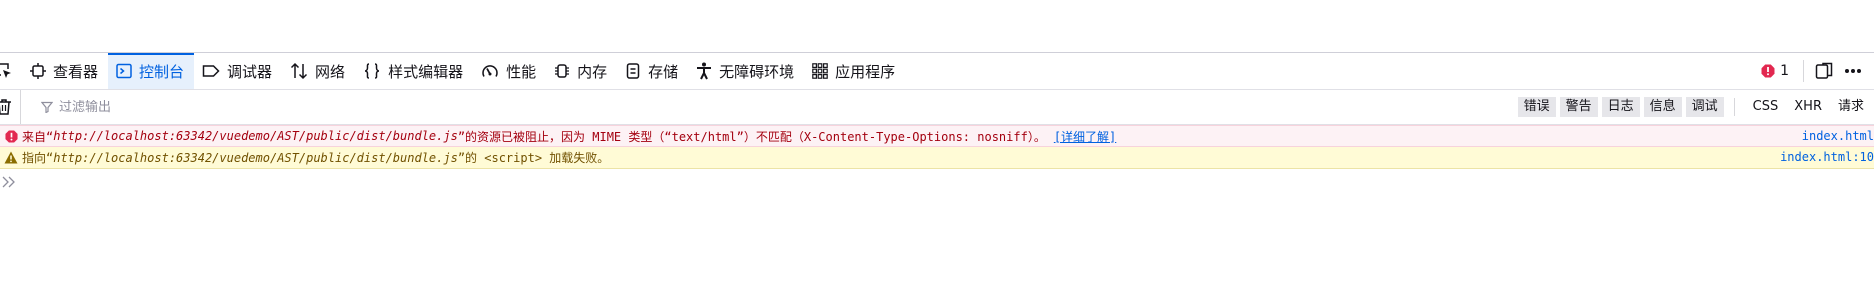  I want to click on tab-performance-label: 性能, so click(521, 71).